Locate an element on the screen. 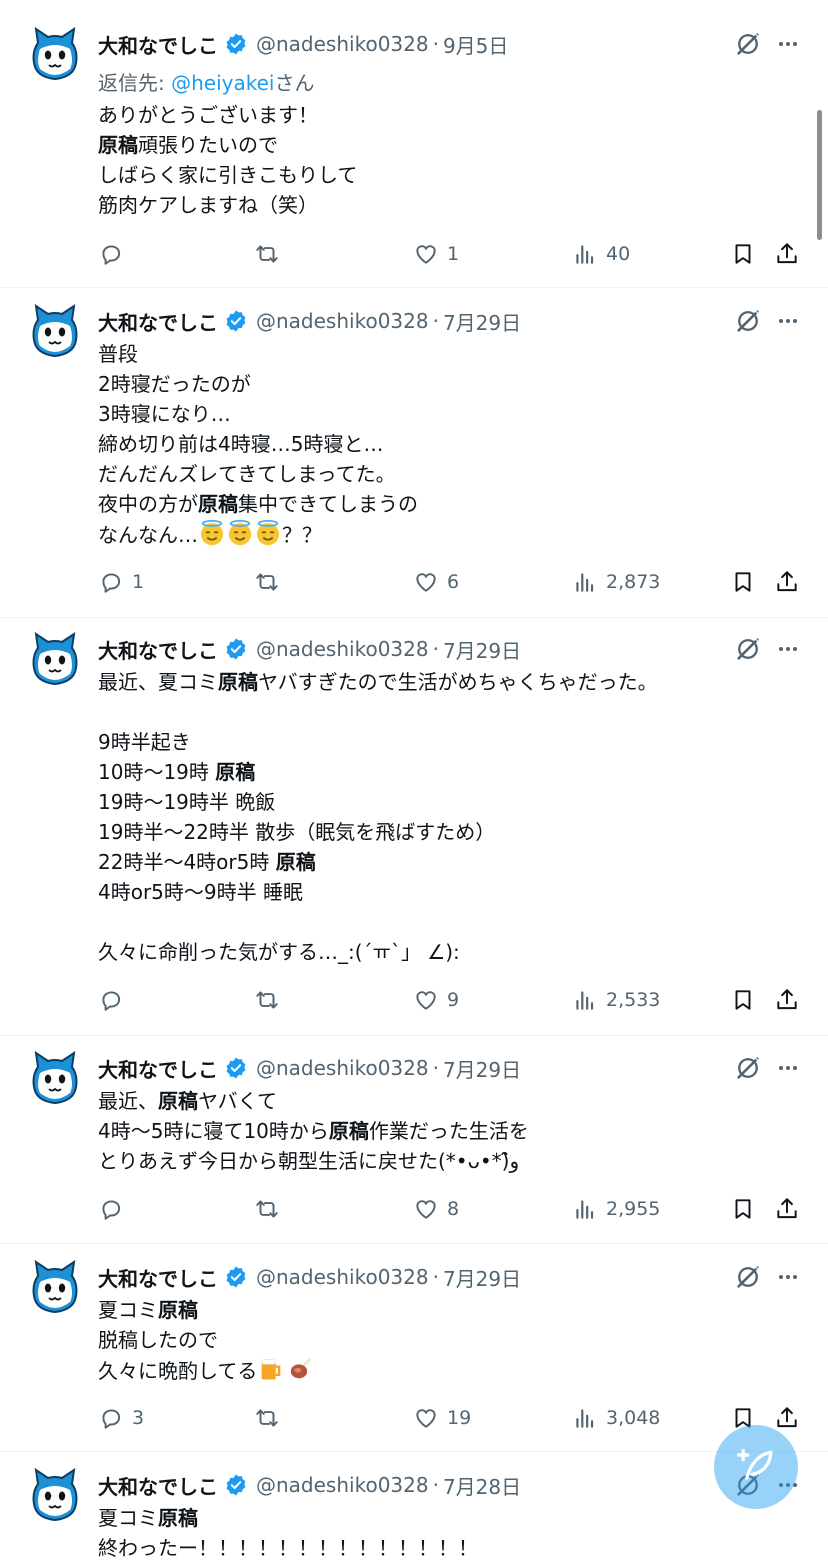 The height and width of the screenshot is (1568, 828). tweet-text-line: 夜中の方が原稿集中できてしまうの is located at coordinates (448, 504).